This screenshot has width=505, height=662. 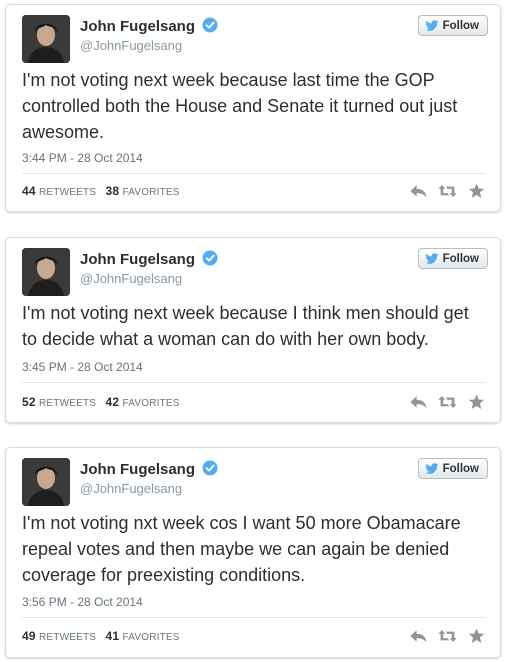 What do you see at coordinates (104, 402) in the screenshot?
I see `tweet-stats: 52 RETWEETS 42 FAVORITES` at bounding box center [104, 402].